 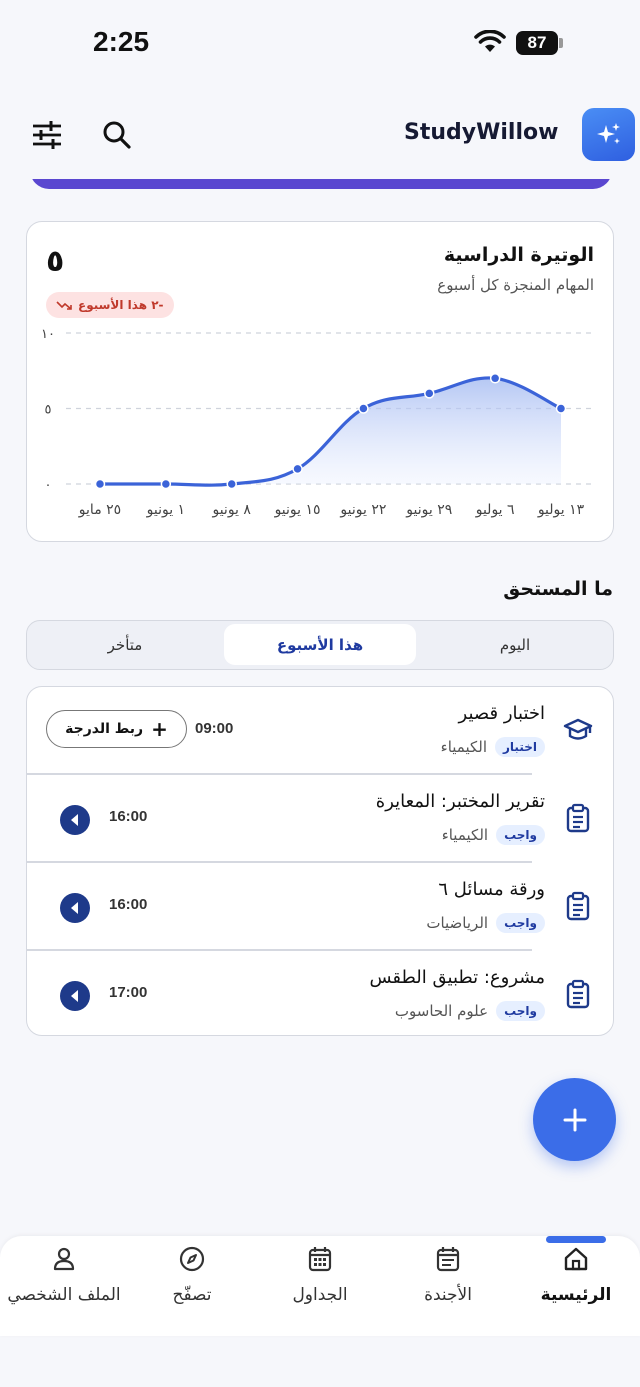 I want to click on active-tab-indicator, so click(x=576, y=1239).